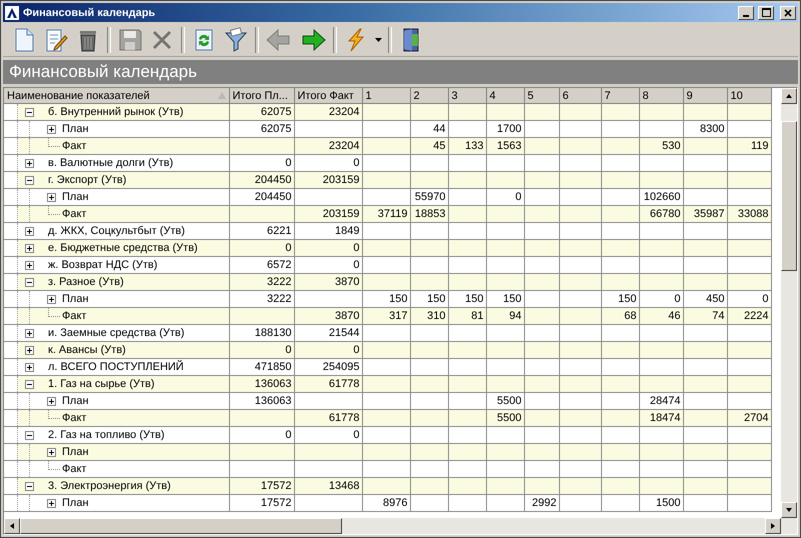 This screenshot has width=801, height=538. I want to click on table-cell: 2224, so click(756, 316).